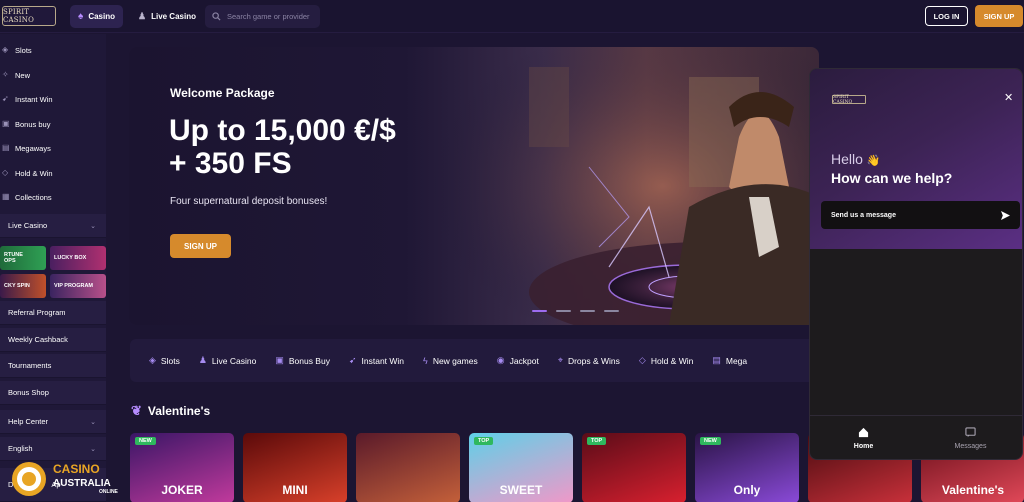 This screenshot has height=502, width=1024. What do you see at coordinates (873, 161) in the screenshot?
I see `wave-icon: 👋` at bounding box center [873, 161].